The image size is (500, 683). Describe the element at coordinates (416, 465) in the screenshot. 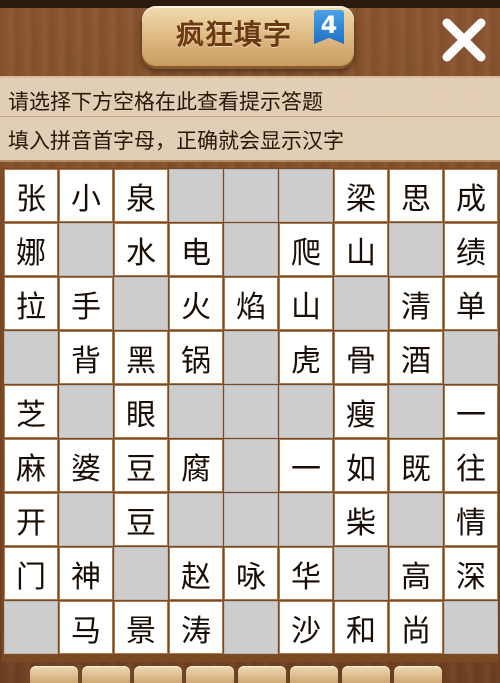

I see `crossword-cell: 既` at that location.